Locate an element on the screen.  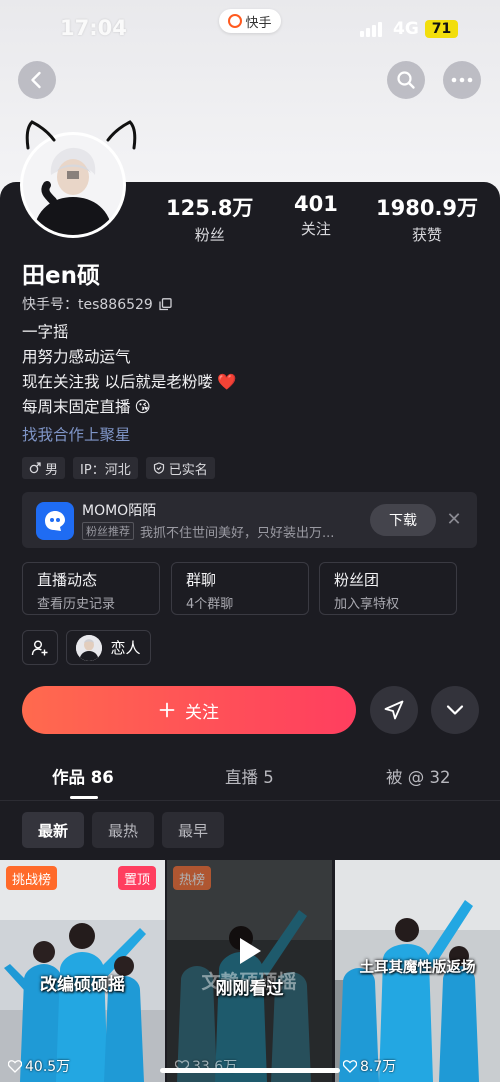
stat-label: 关注 is located at coordinates (315, 229).